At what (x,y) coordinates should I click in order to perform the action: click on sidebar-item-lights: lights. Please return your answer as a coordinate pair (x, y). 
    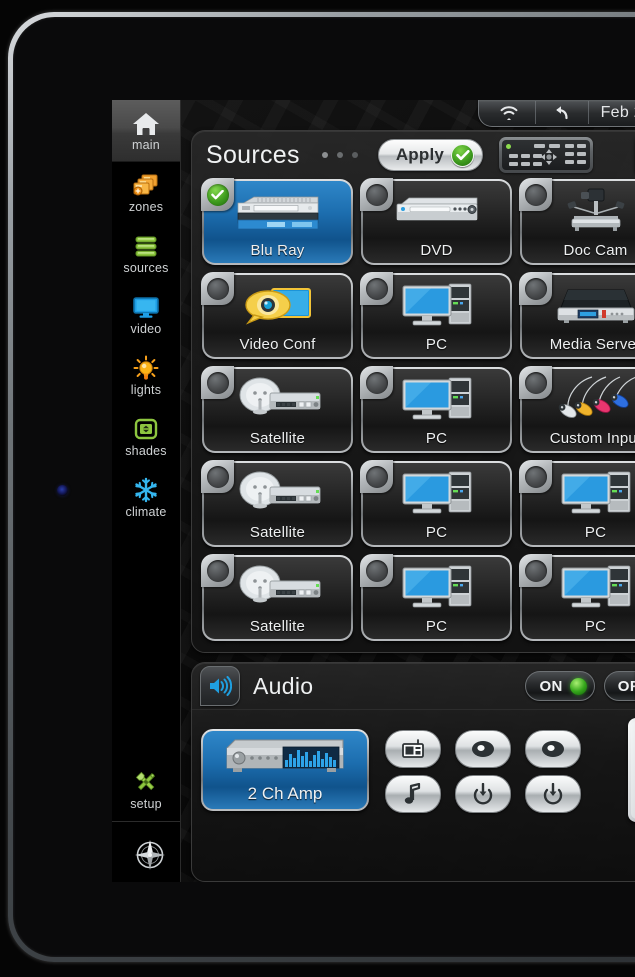
    Looking at the image, I should click on (146, 375).